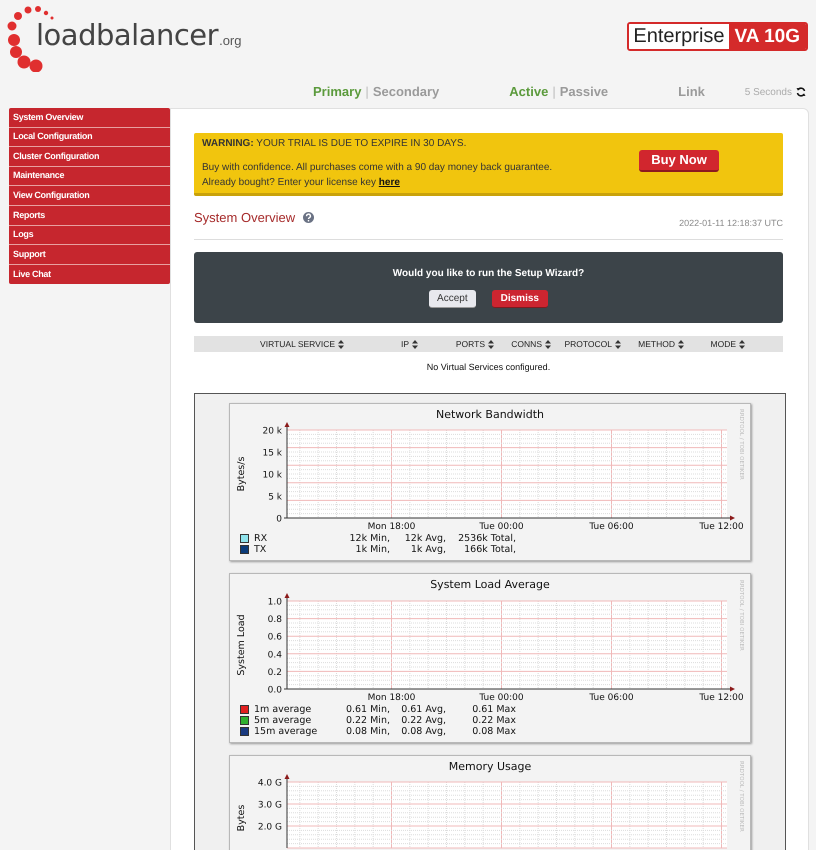 This screenshot has height=850, width=816. What do you see at coordinates (522, 344) in the screenshot?
I see `column-header: CONNS` at bounding box center [522, 344].